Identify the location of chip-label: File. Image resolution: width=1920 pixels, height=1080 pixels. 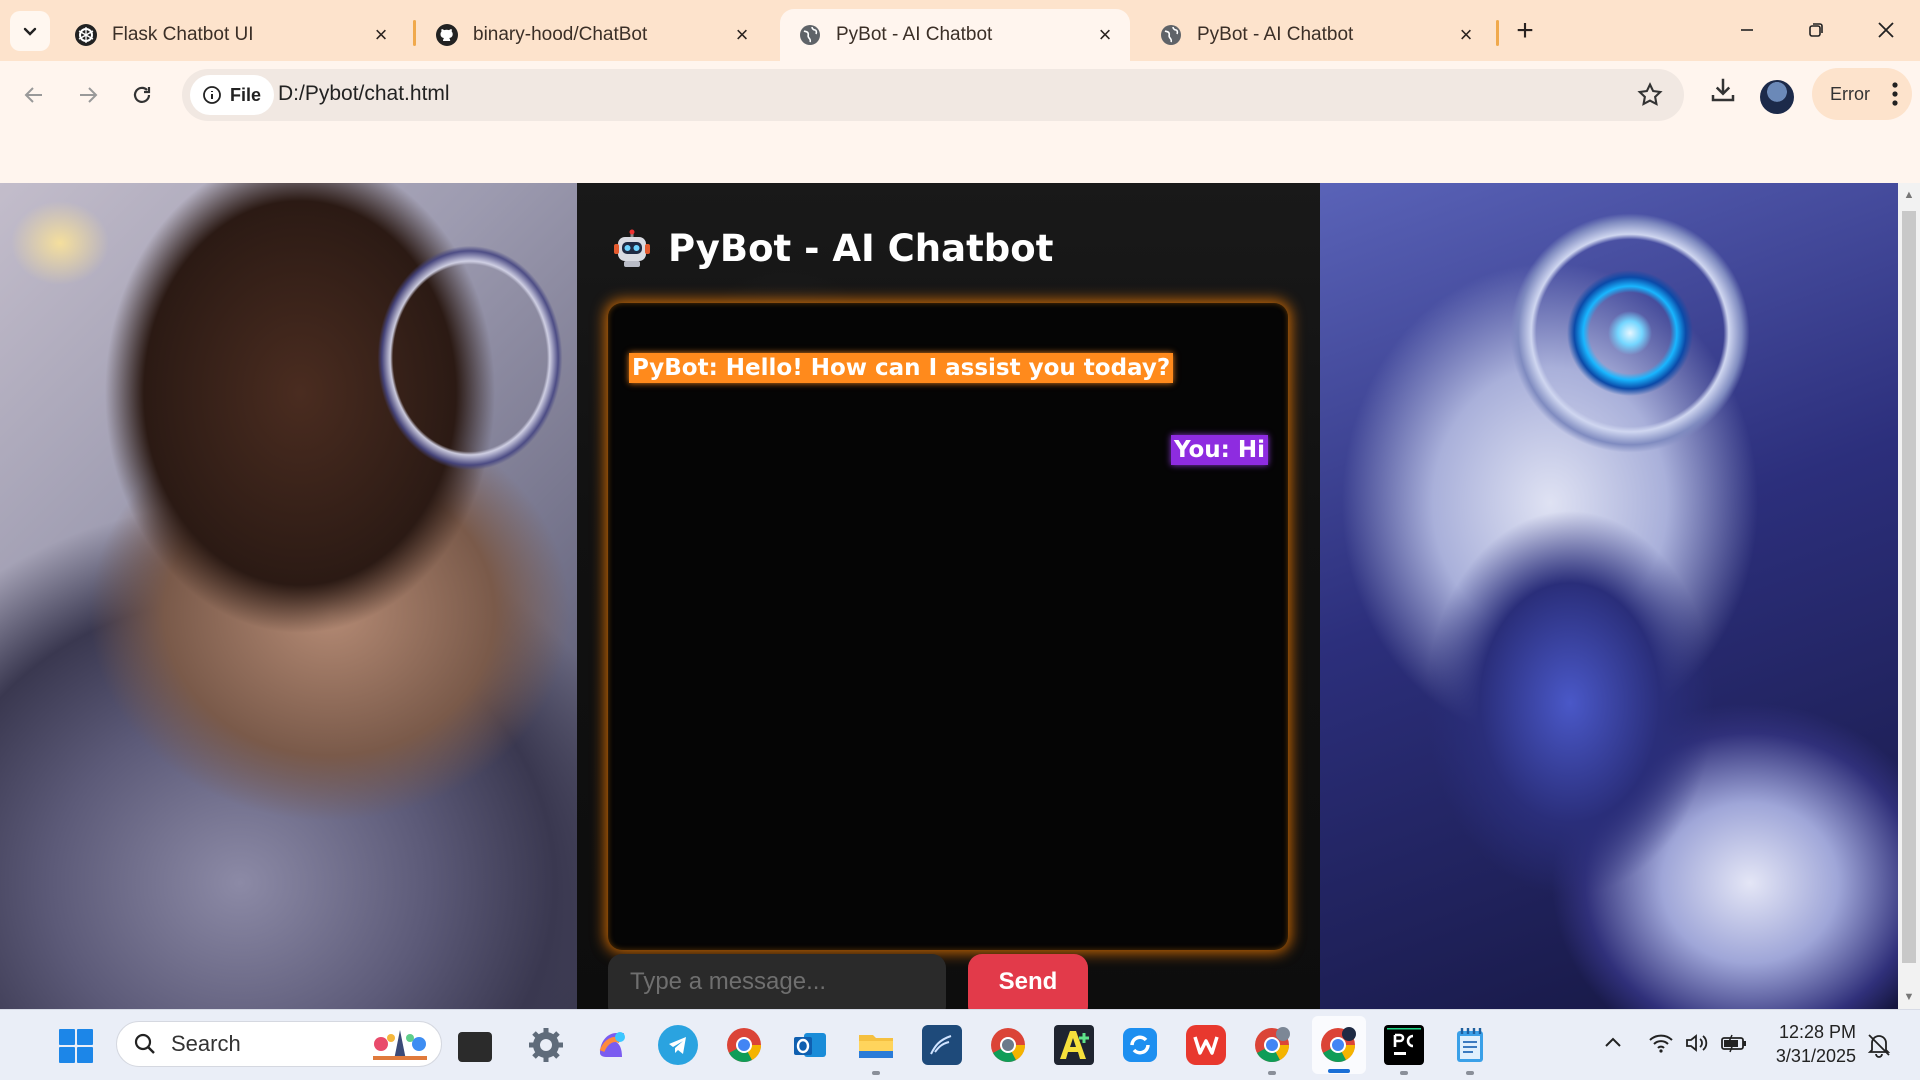
(246, 94).